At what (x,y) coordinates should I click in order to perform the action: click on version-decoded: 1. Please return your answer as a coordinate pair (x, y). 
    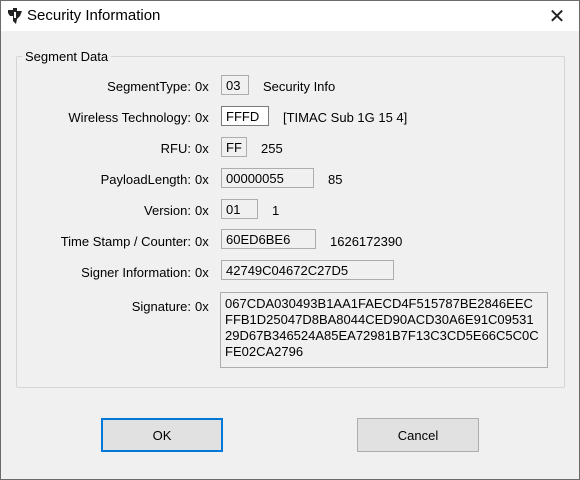
    Looking at the image, I should click on (276, 210).